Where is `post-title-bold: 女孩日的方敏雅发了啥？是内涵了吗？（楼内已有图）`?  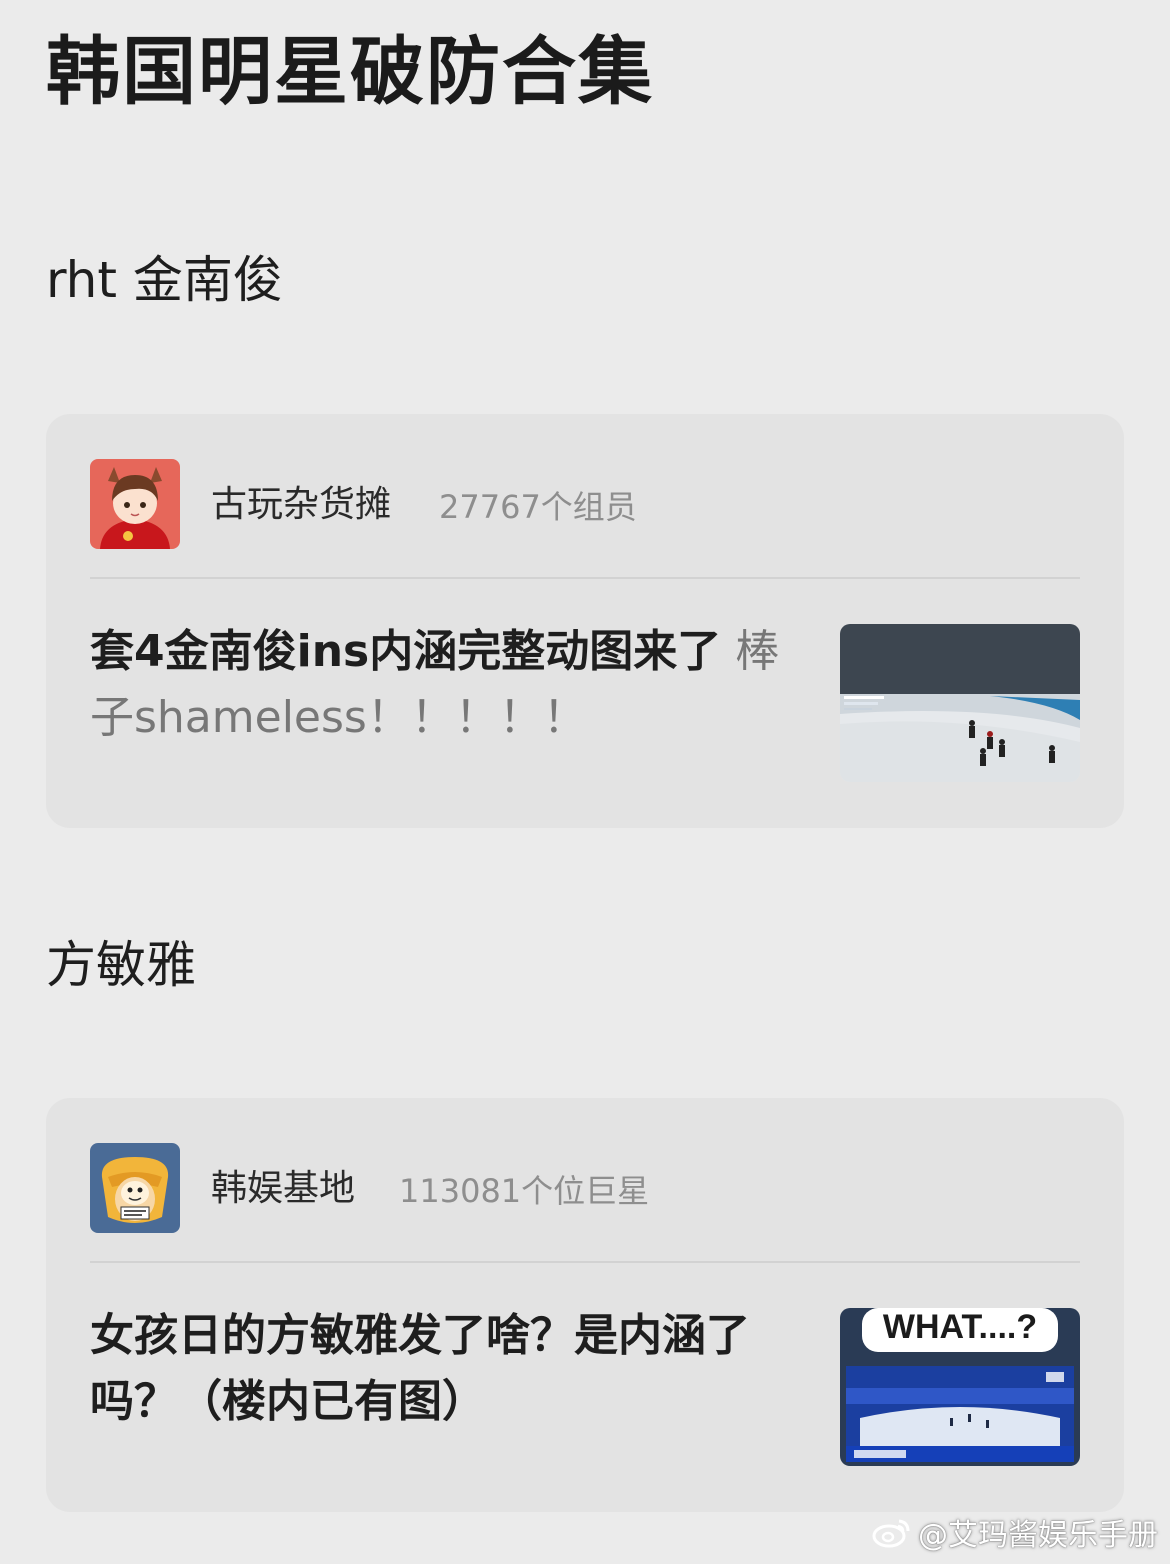
post-title-bold: 女孩日的方敏雅发了啥？是内涵了吗？（楼内已有图） is located at coordinates (420, 1368).